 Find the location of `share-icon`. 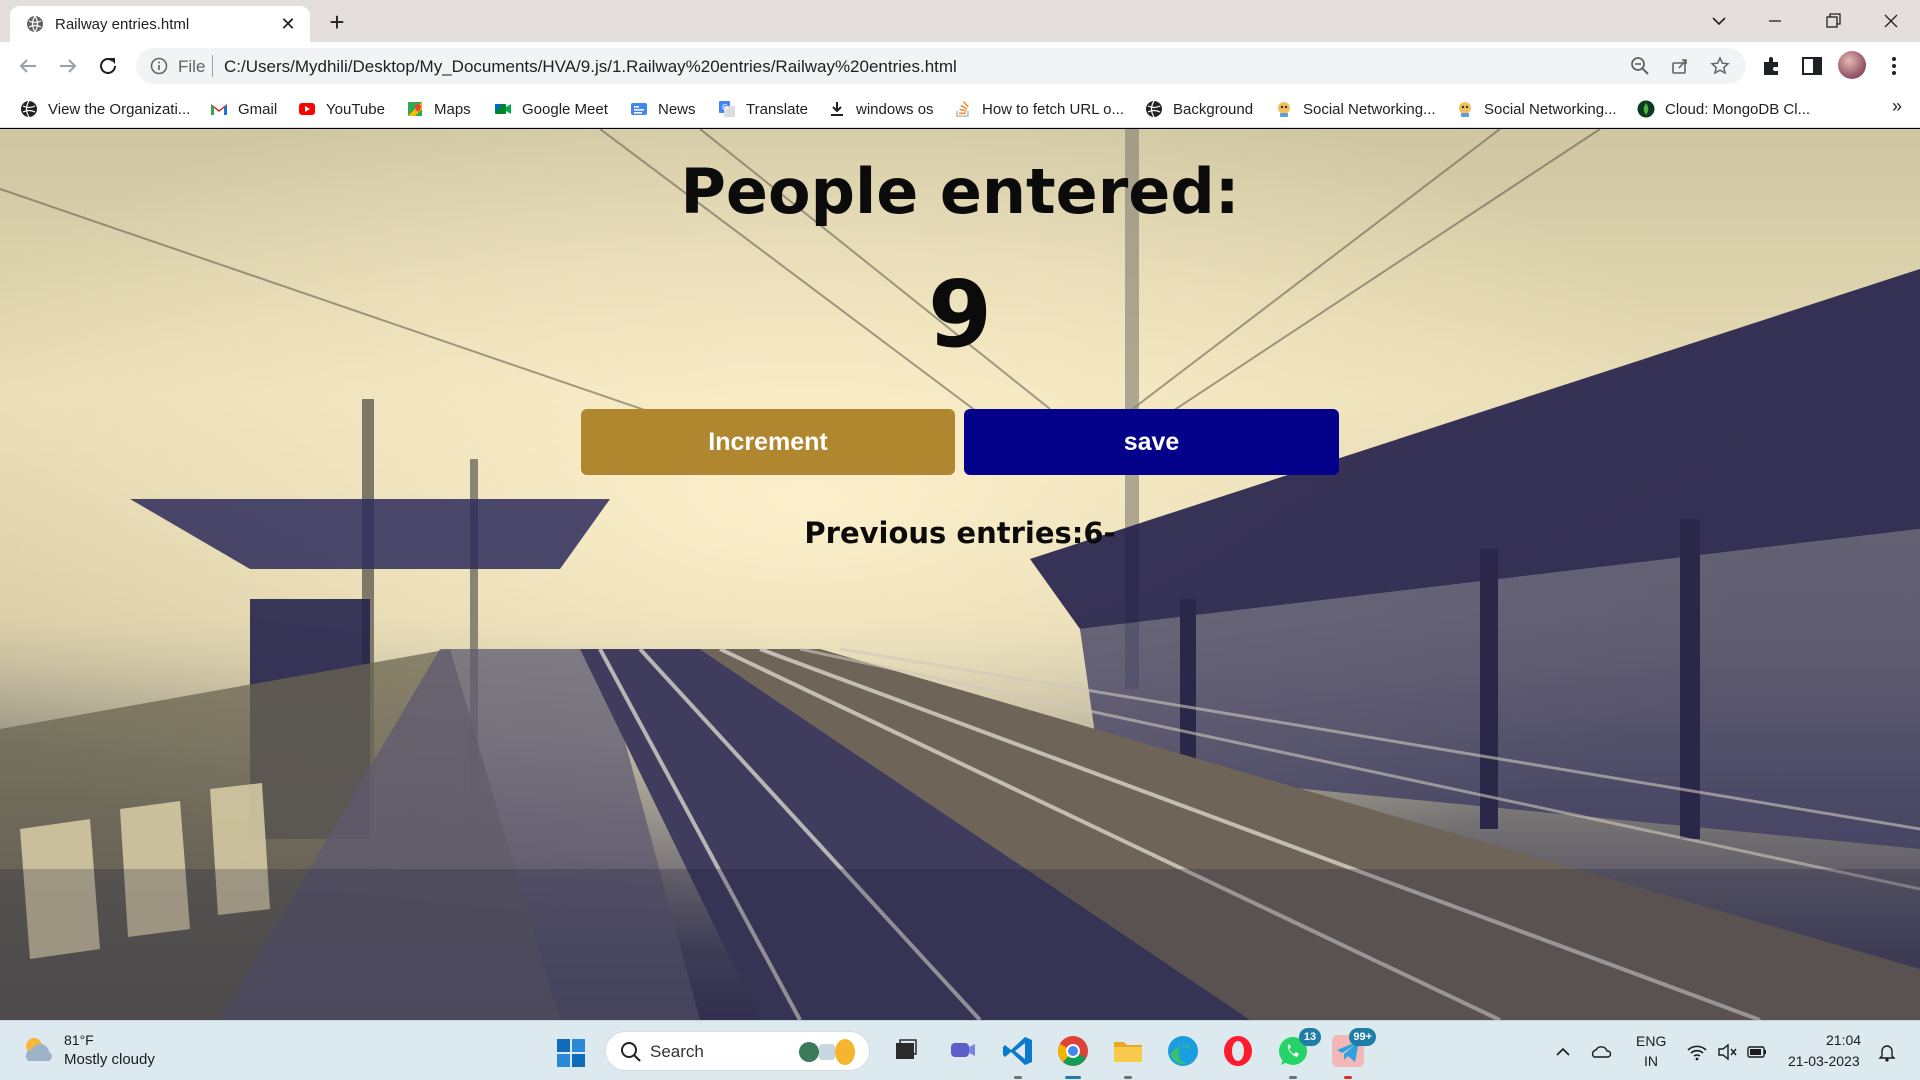

share-icon is located at coordinates (1680, 66).